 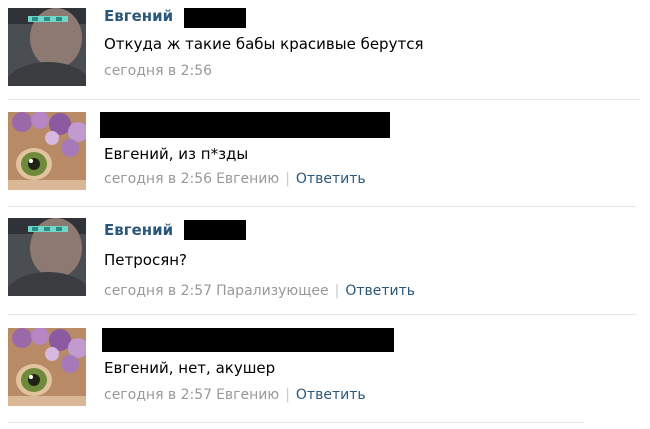 I want to click on comment-meta: сегодня в 2:57 Евгению | Ответить, so click(x=235, y=395).